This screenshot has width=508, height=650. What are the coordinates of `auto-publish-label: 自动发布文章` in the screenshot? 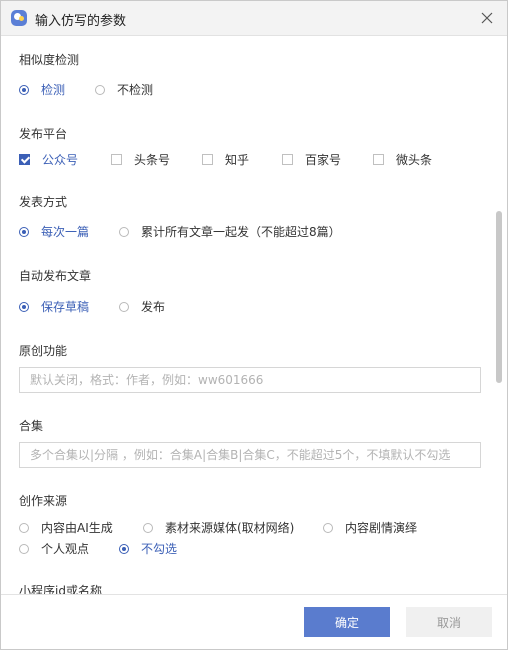 It's located at (55, 276).